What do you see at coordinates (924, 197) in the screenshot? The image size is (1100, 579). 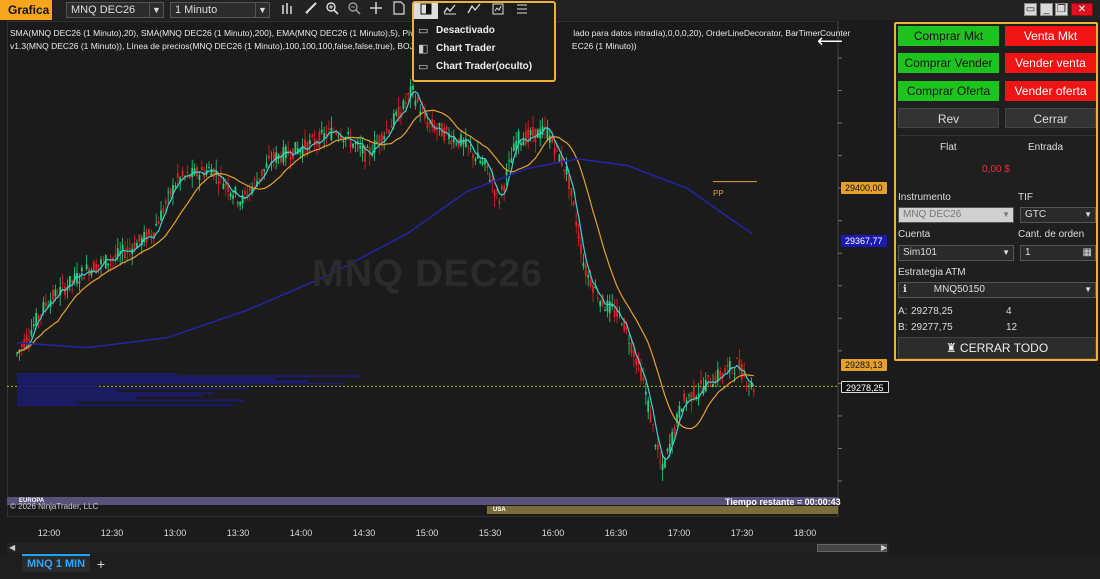 I see `instrument-label: Instrumento` at bounding box center [924, 197].